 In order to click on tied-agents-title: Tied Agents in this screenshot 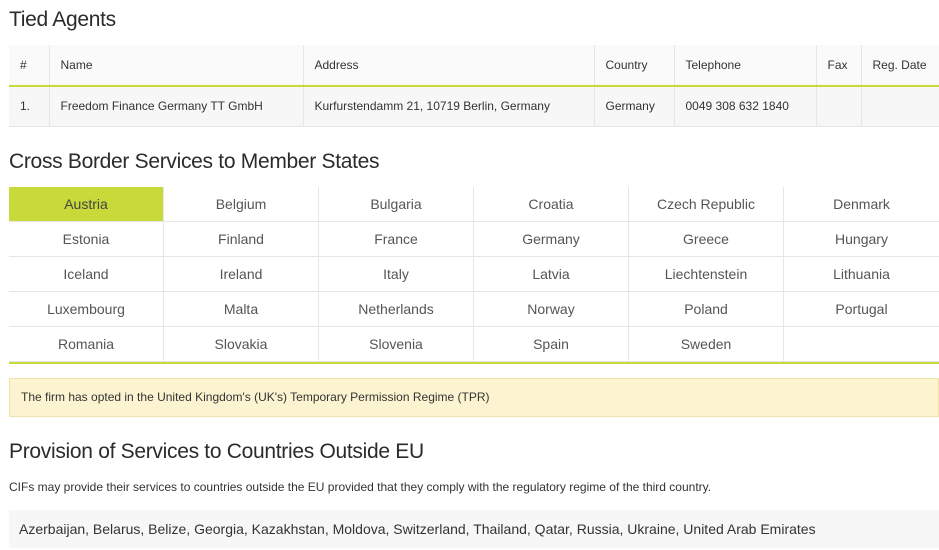, I will do `click(62, 19)`.